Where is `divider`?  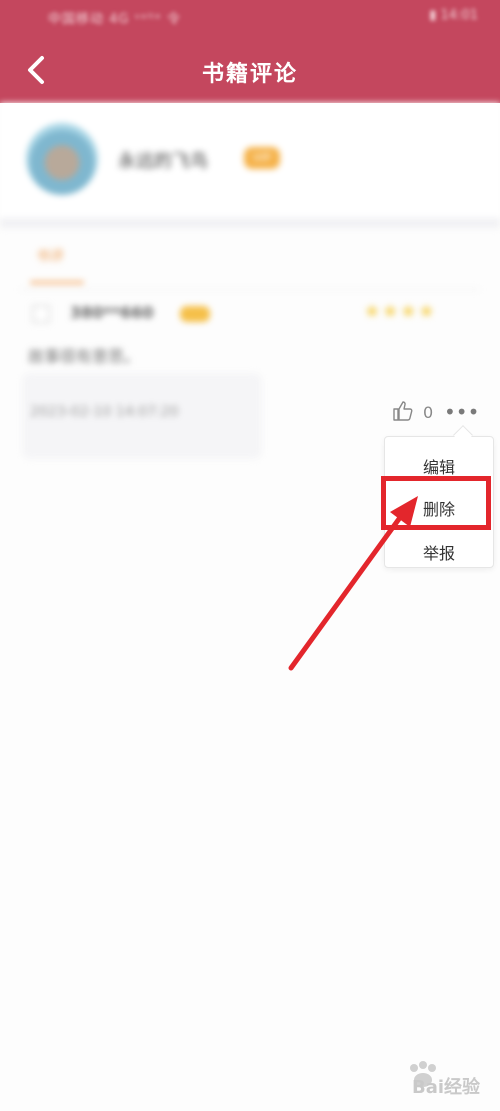 divider is located at coordinates (250, 289).